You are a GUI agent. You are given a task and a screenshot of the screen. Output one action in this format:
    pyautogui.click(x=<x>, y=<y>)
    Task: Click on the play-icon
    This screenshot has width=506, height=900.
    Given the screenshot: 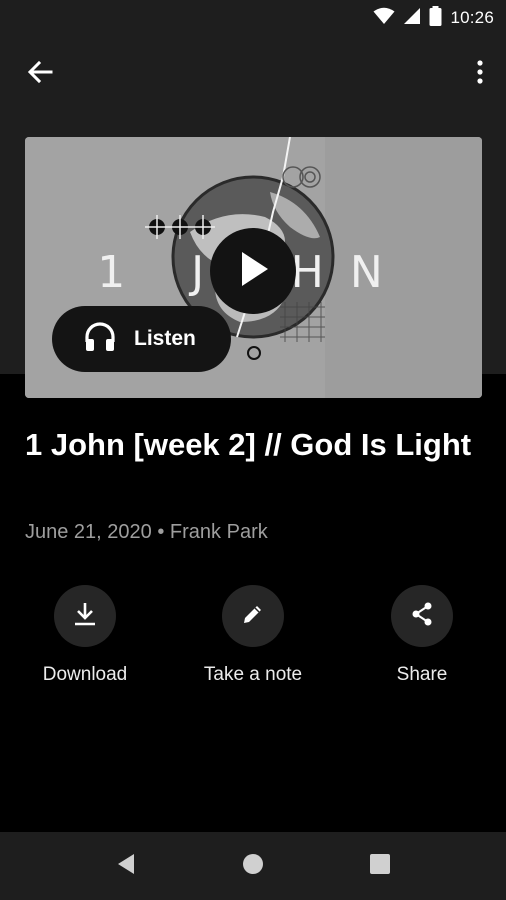 What is the action you would take?
    pyautogui.click(x=253, y=271)
    